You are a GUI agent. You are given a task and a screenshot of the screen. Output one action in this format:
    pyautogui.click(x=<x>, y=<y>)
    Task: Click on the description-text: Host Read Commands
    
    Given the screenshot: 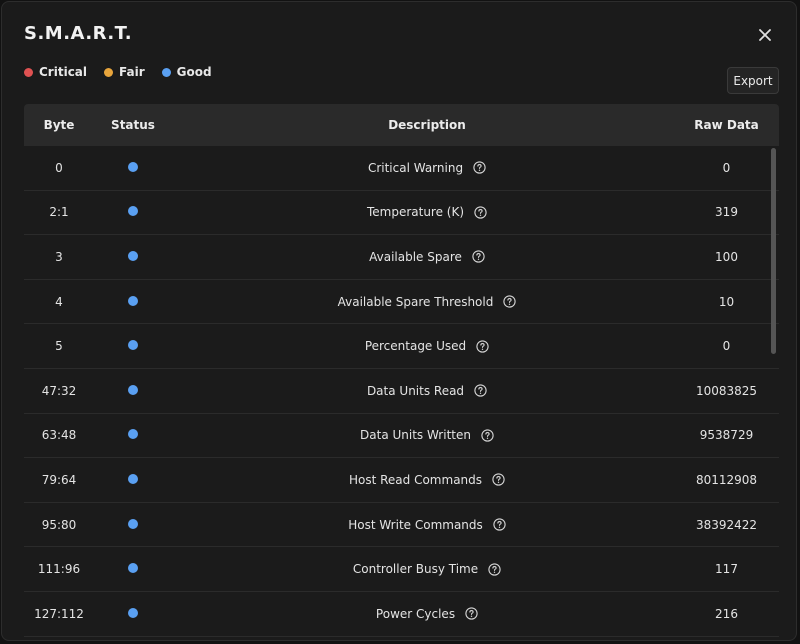 What is the action you would take?
    pyautogui.click(x=415, y=479)
    